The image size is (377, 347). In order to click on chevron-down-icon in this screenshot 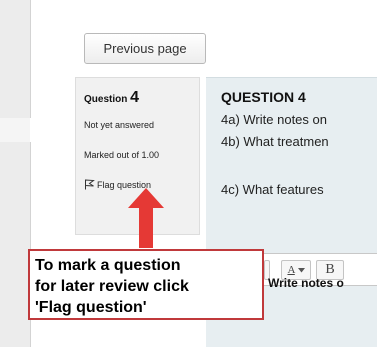, I will do `click(301, 270)`.